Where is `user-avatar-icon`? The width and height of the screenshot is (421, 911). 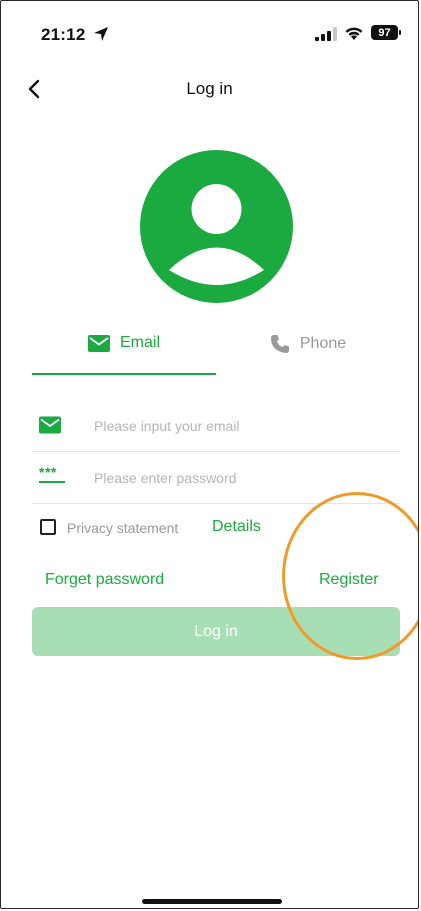 user-avatar-icon is located at coordinates (216, 226).